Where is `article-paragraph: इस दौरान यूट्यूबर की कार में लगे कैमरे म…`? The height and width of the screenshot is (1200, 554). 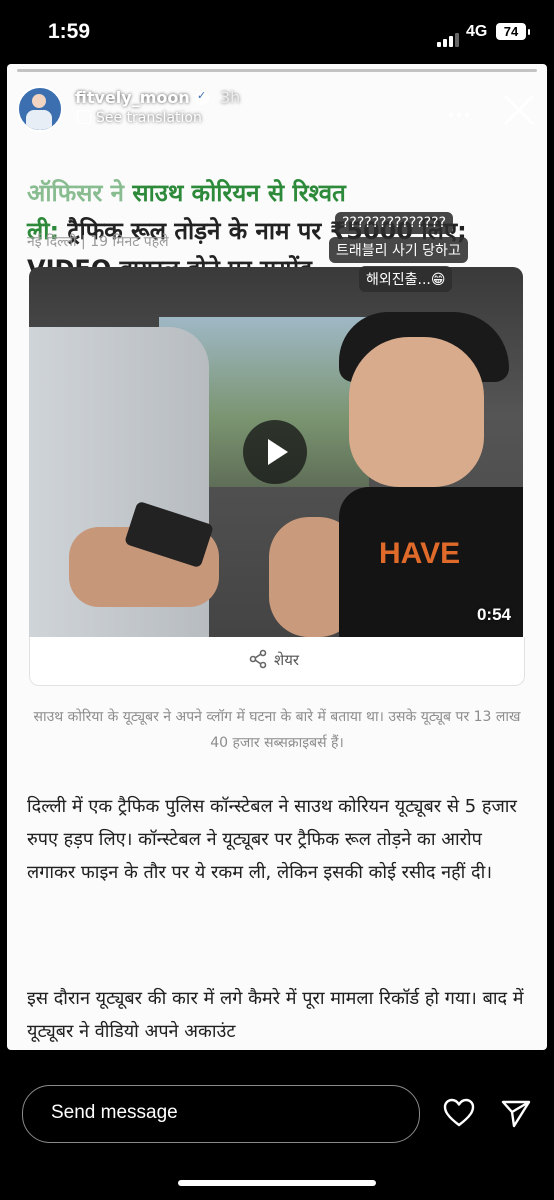
article-paragraph: इस दौरान यूट्यूबर की कार में लगे कैमरे म… is located at coordinates (275, 1015).